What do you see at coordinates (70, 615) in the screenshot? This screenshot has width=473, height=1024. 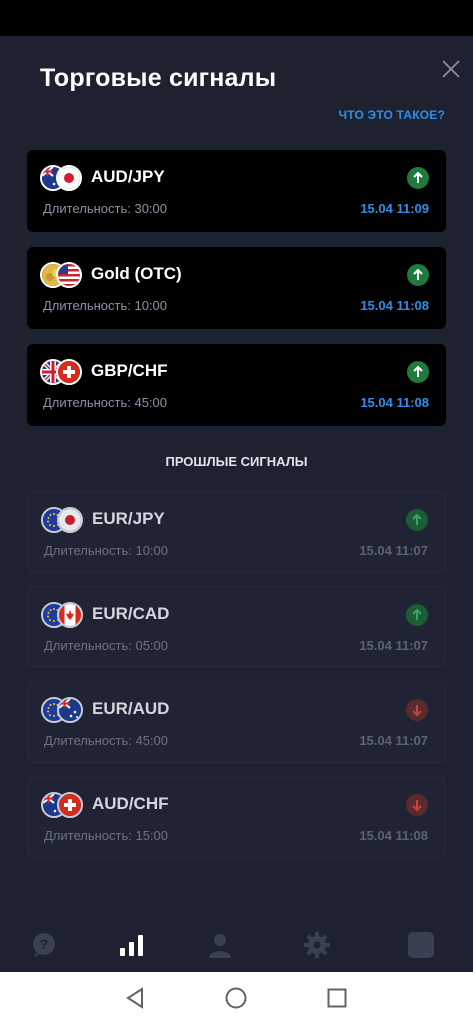 I see `canada-flag-icon` at bounding box center [70, 615].